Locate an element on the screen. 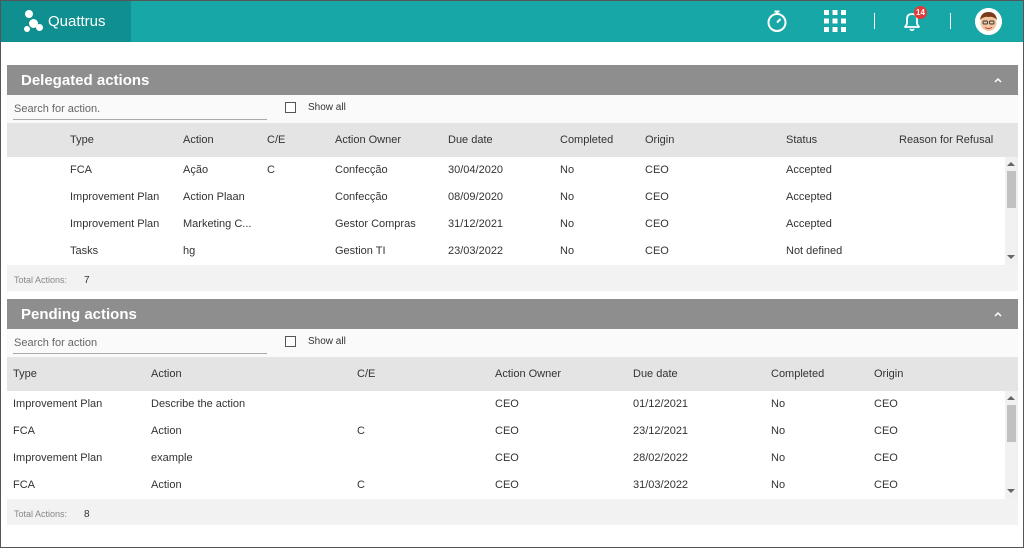 The width and height of the screenshot is (1024, 548). app-logo: Quattrus is located at coordinates (65, 21).